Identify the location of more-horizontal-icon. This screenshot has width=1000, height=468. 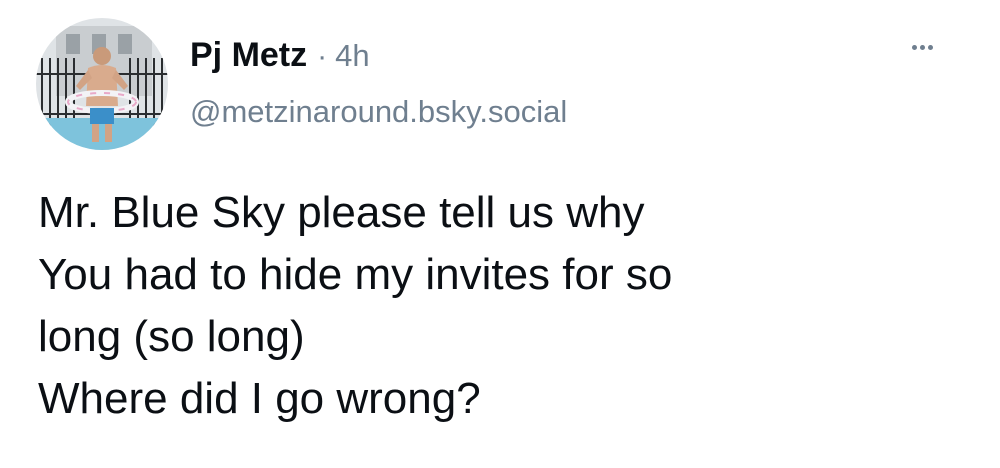
(922, 47).